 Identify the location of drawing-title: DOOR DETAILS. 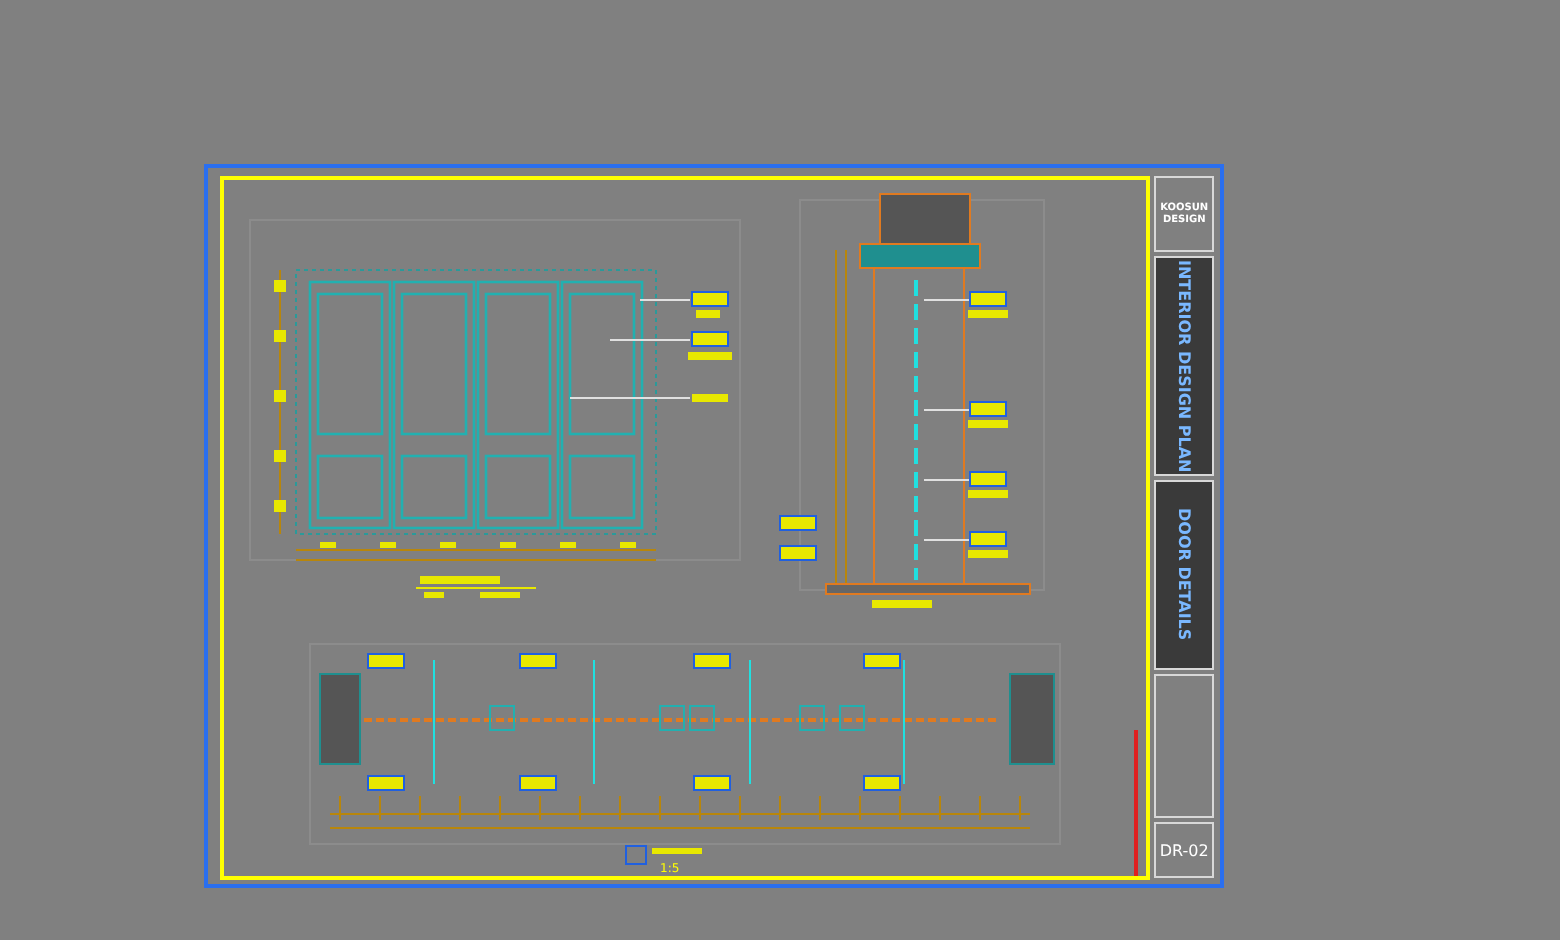
(1184, 575).